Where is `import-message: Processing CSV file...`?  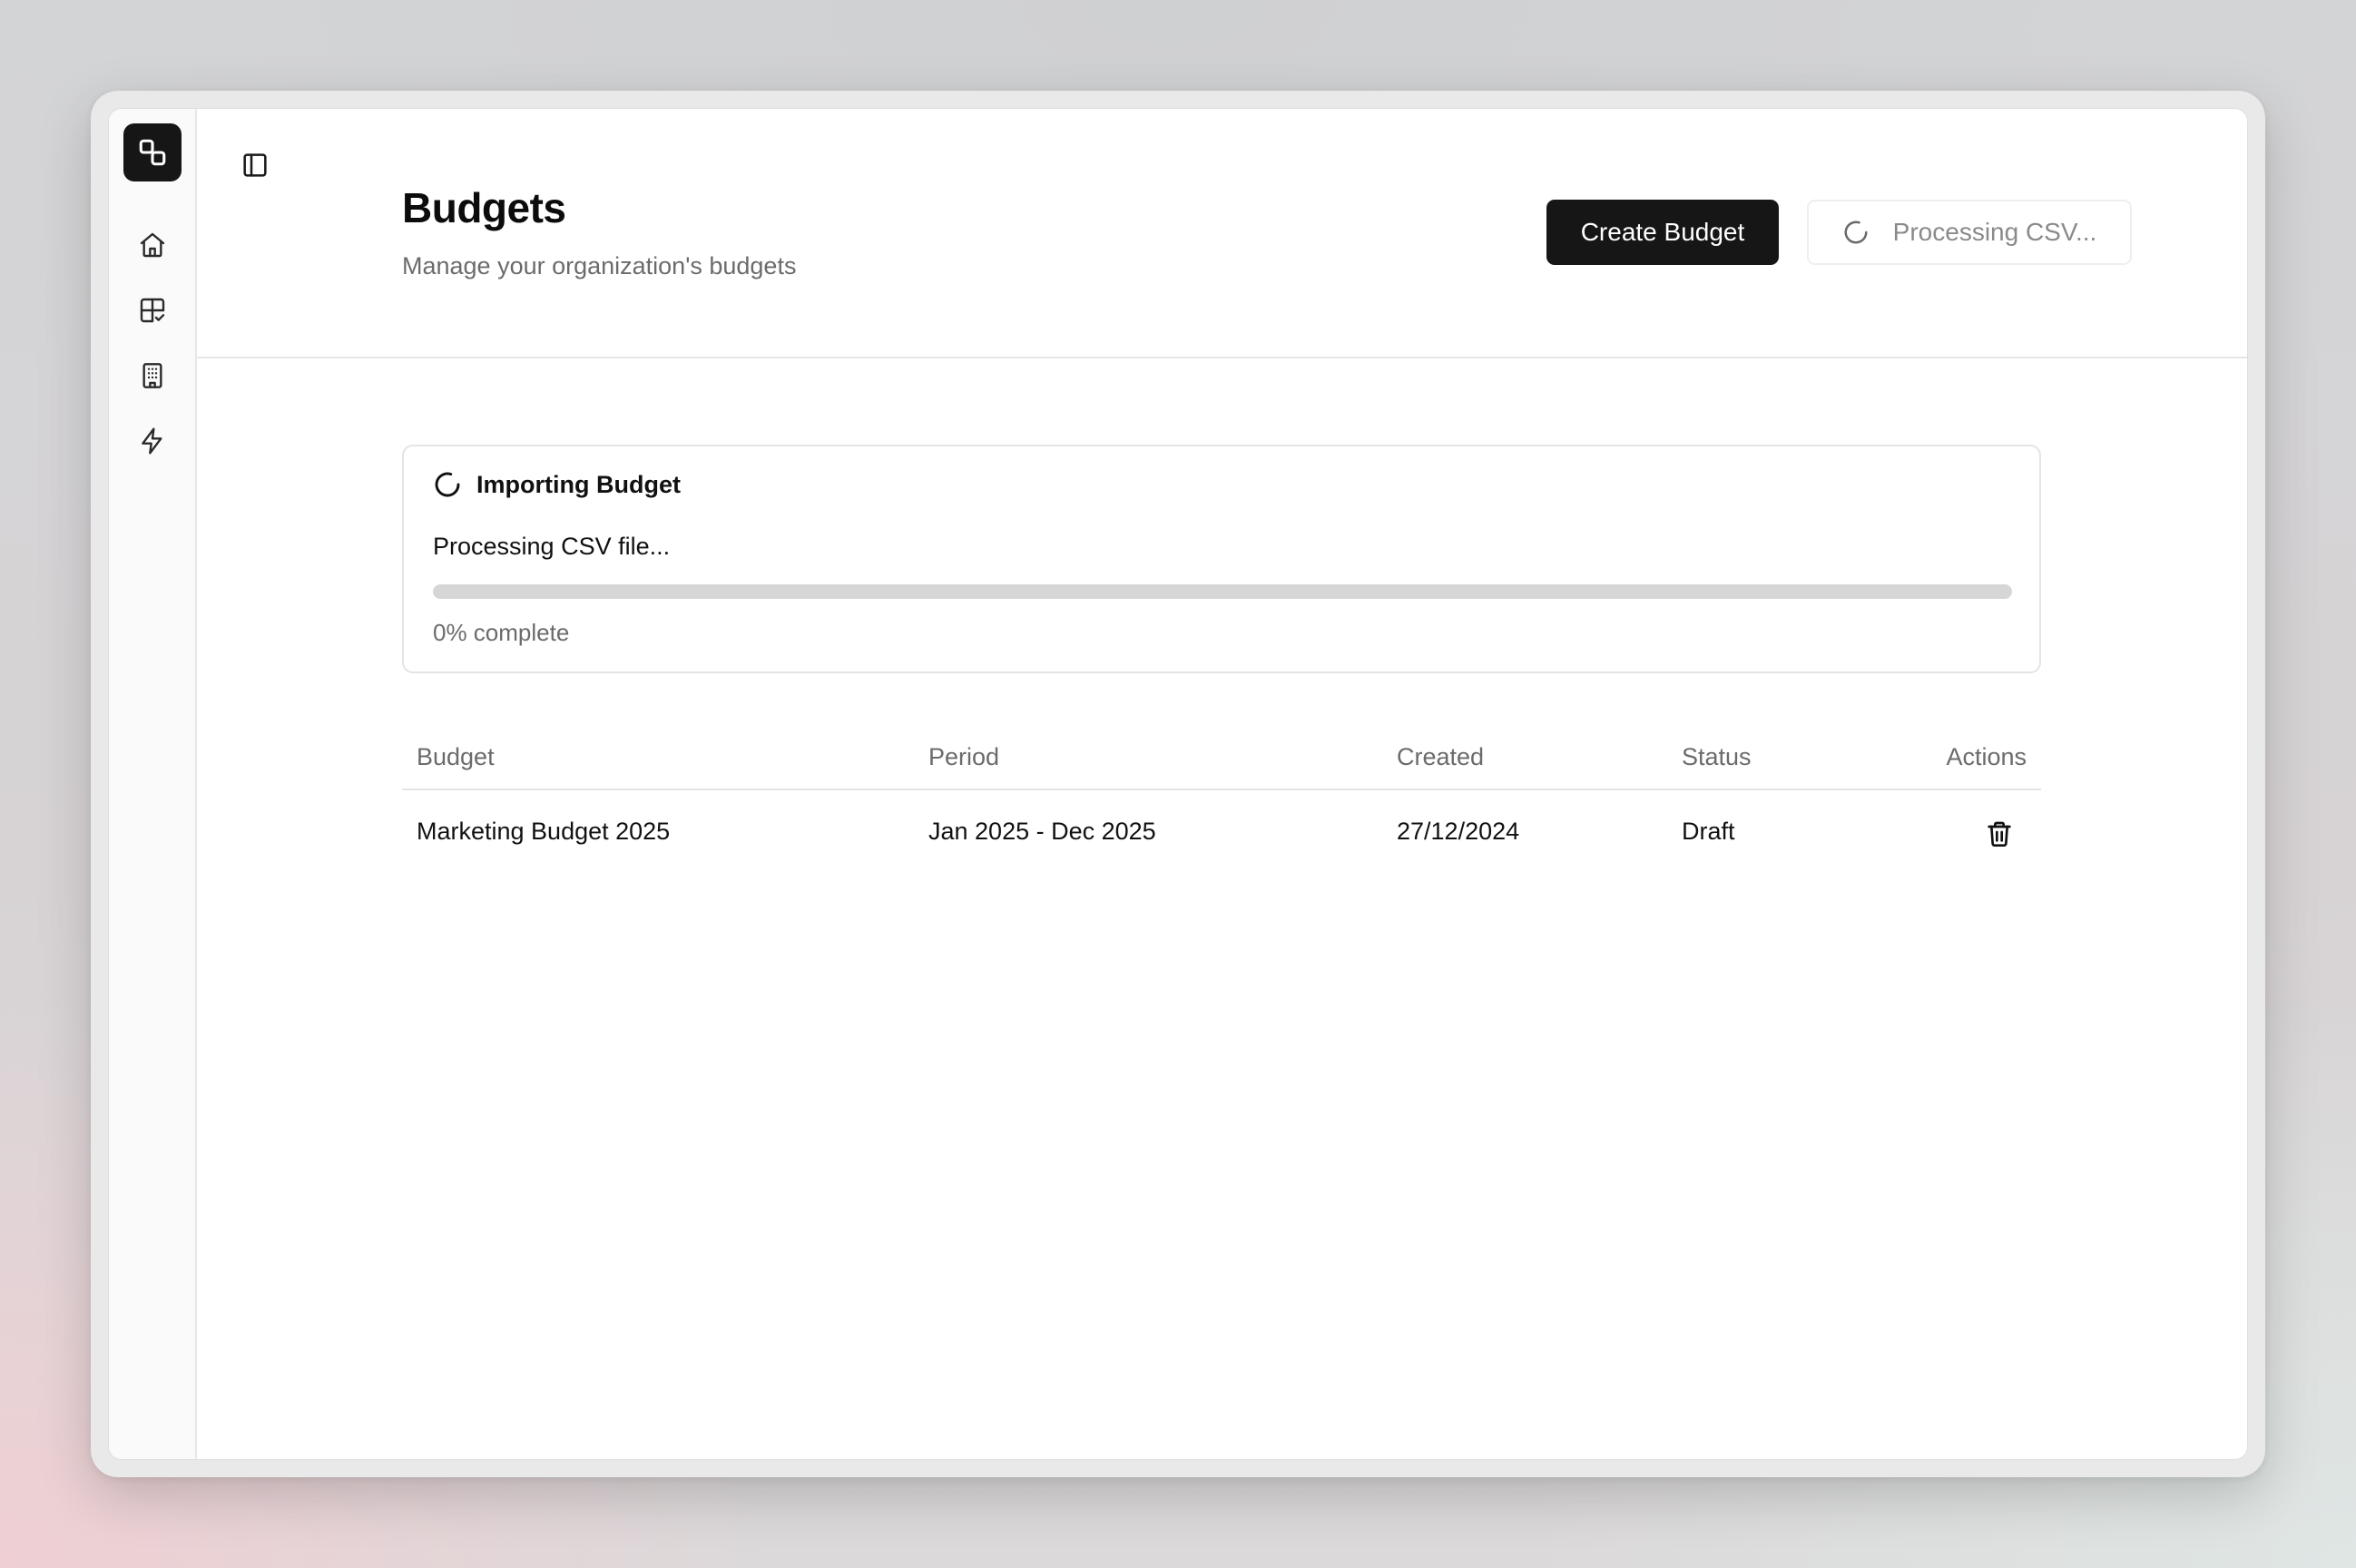
import-message: Processing CSV file... is located at coordinates (552, 546).